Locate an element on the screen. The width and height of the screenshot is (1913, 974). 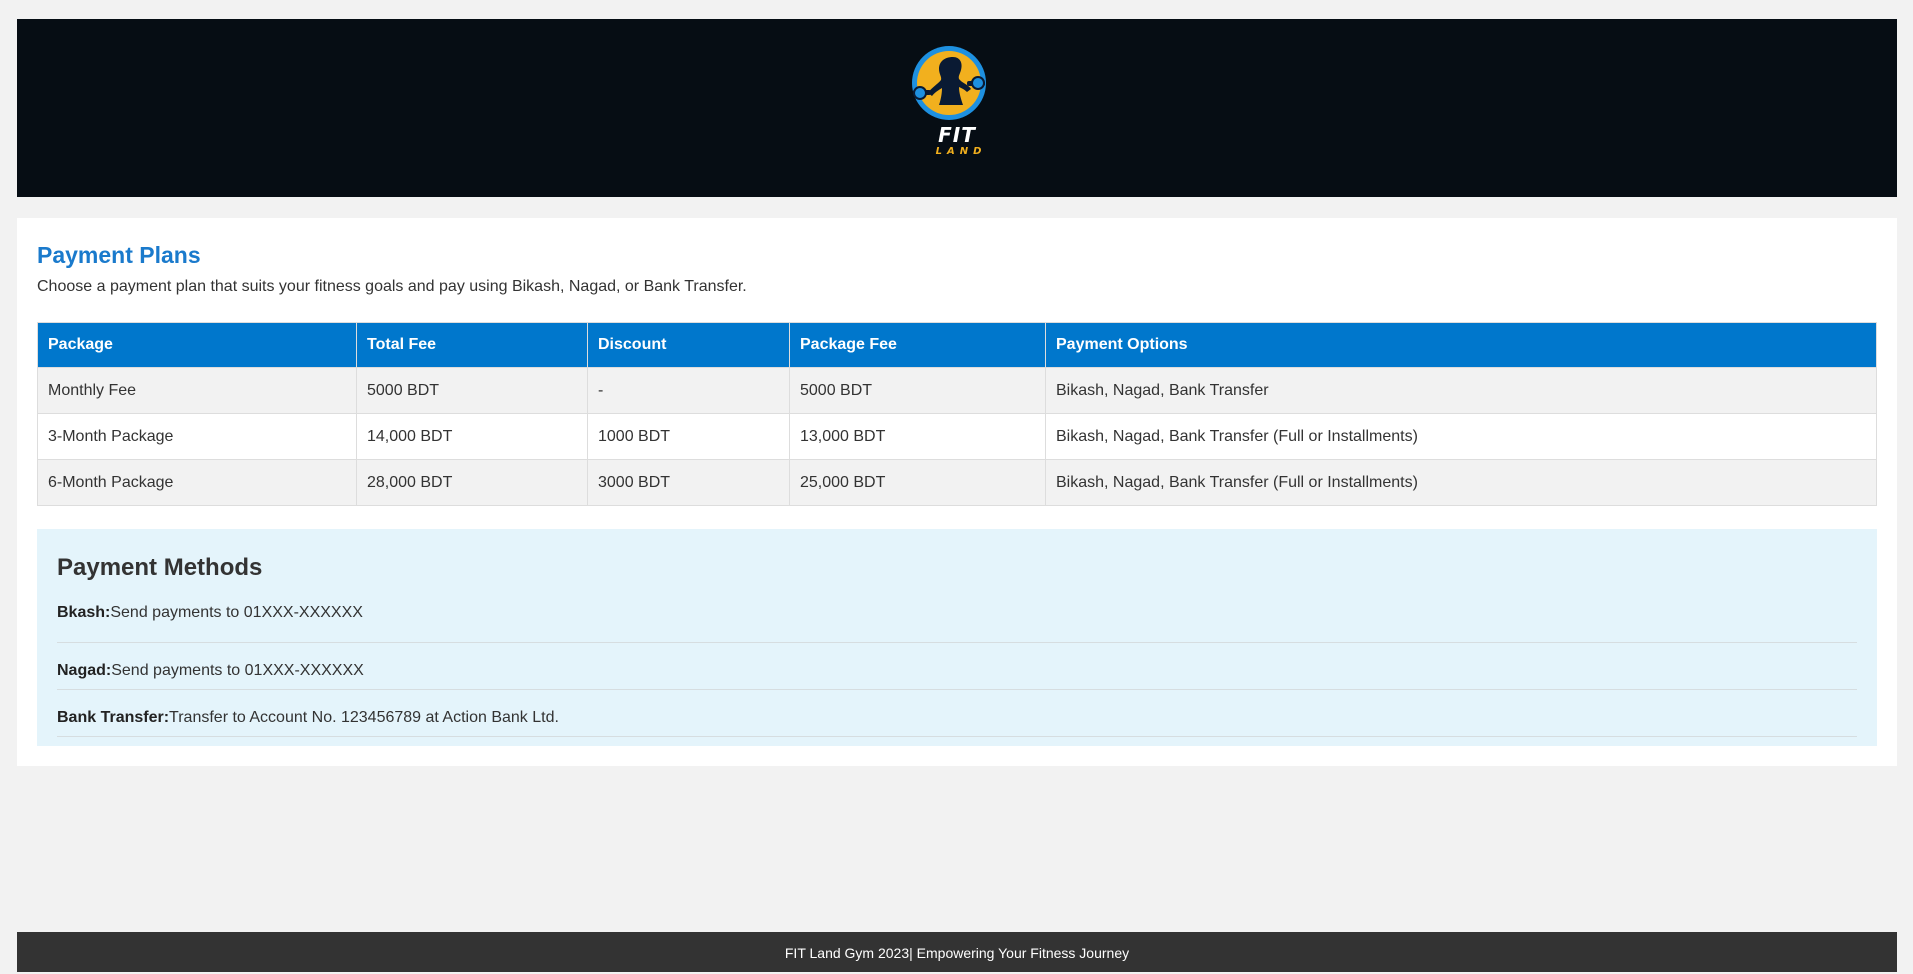
list-item-bkash: Bkash:Send payments to 01XXX-XXXXXX is located at coordinates (957, 620).